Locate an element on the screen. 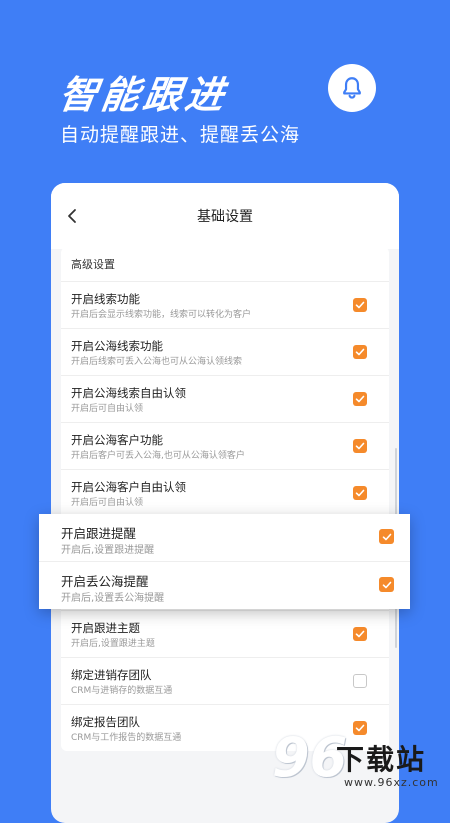 Image resolution: width=450 pixels, height=823 pixels. bell-icon is located at coordinates (352, 88).